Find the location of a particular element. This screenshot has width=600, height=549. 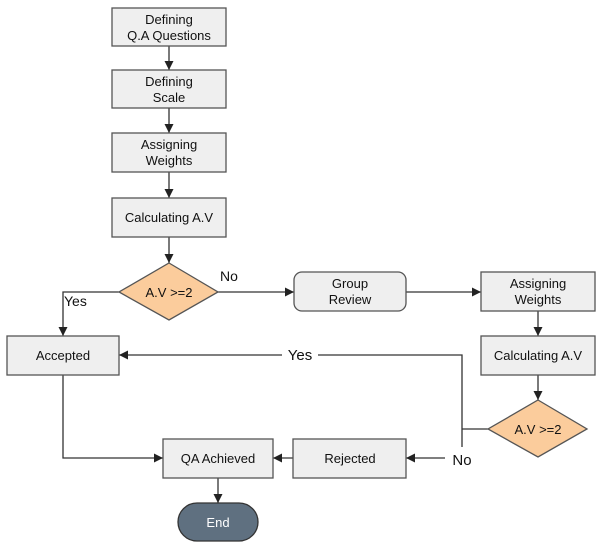

node-defining-questions: Defining Q.A Questions is located at coordinates (169, 27).